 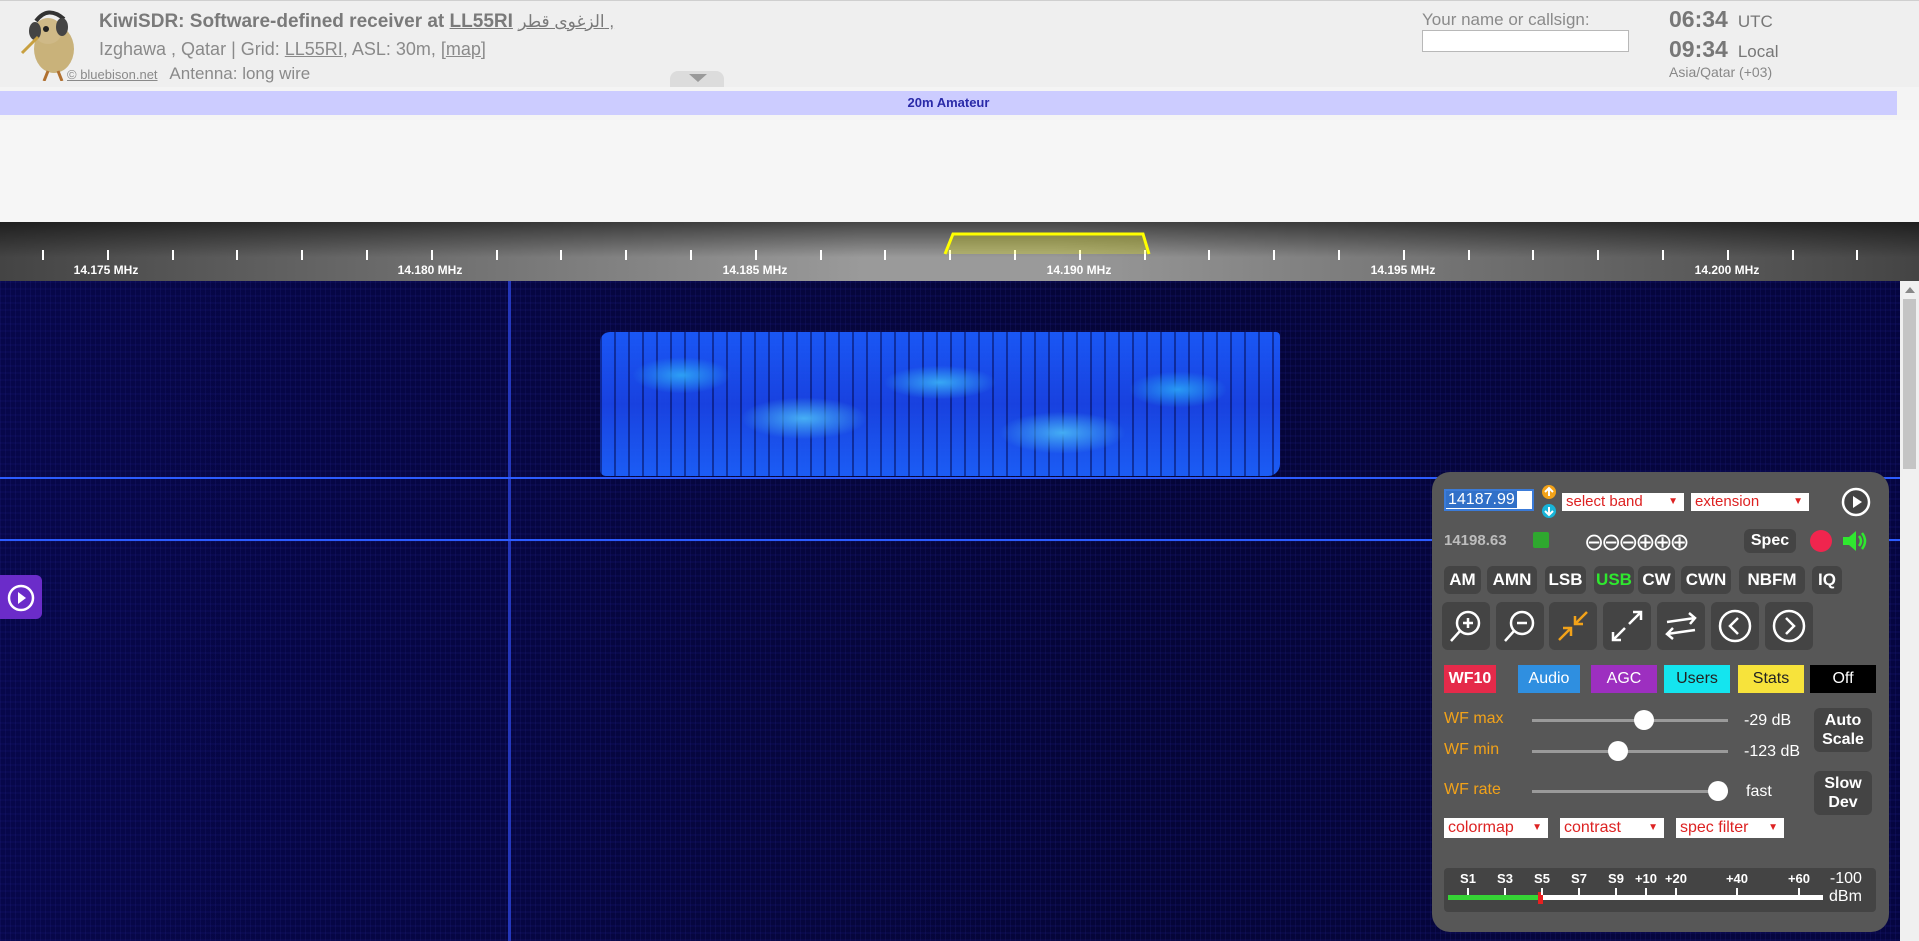 I want to click on mode-button-amn: AMN, so click(x=1512, y=580).